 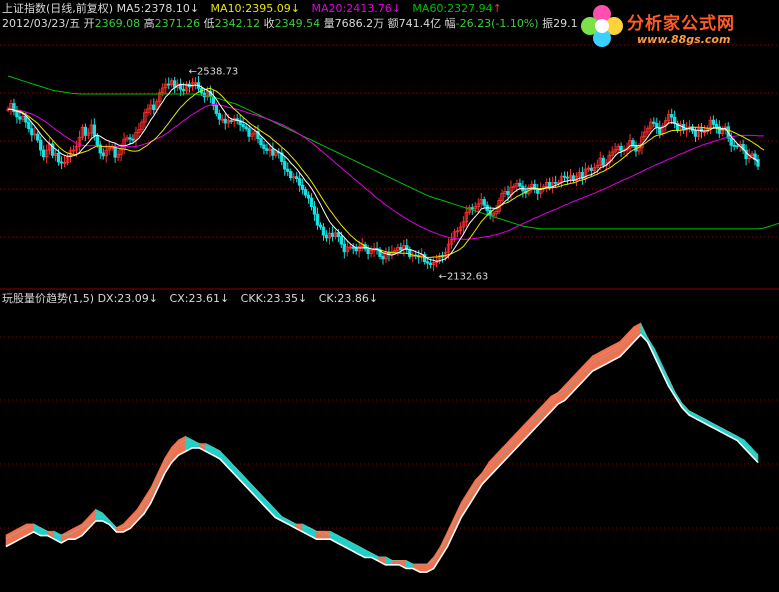 What do you see at coordinates (353, 298) in the screenshot?
I see `ck-value: 23.86` at bounding box center [353, 298].